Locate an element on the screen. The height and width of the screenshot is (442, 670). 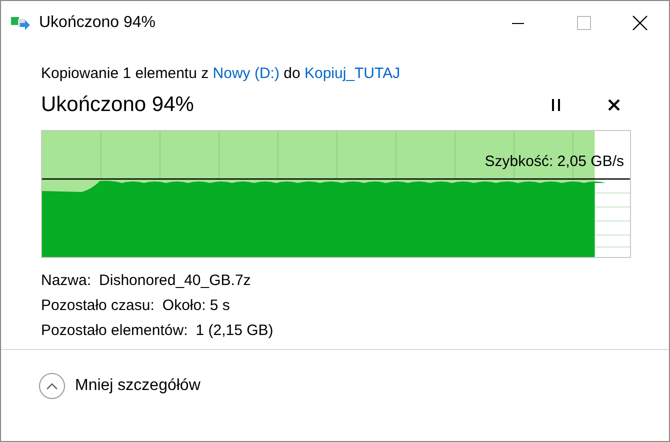
details-toggle: Mniej szczegółów is located at coordinates (119, 386).